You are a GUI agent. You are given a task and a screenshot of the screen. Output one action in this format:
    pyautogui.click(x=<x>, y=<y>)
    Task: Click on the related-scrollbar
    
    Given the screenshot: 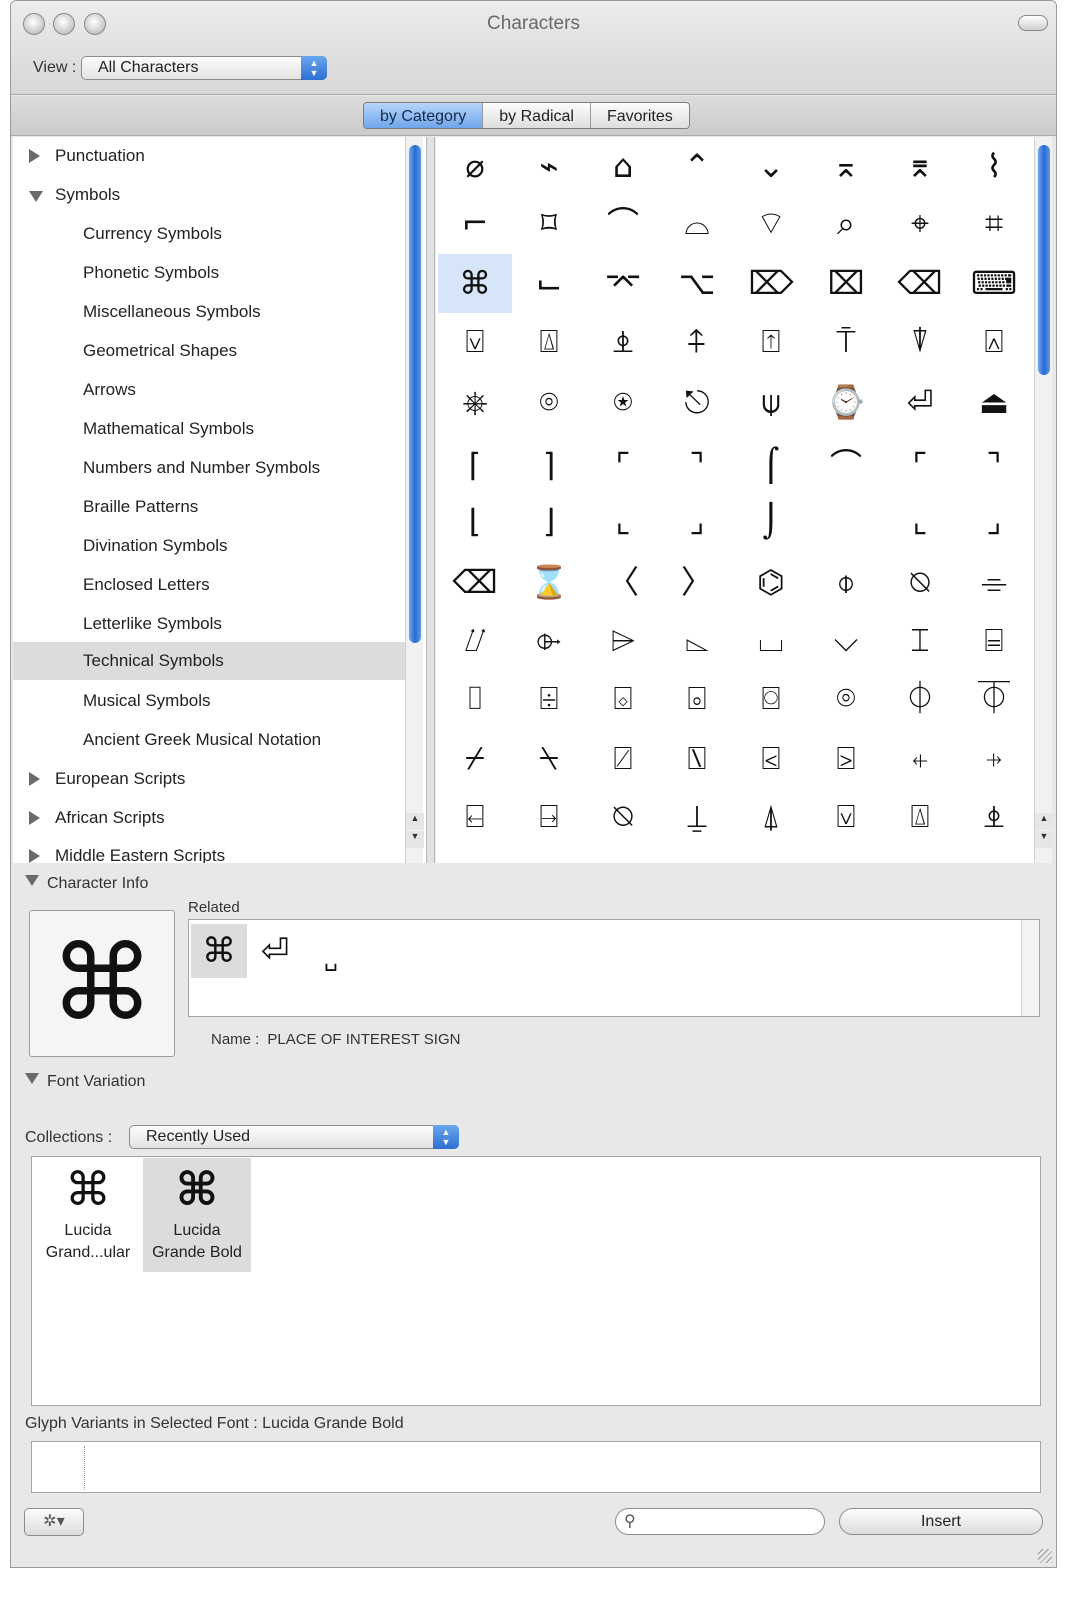 What is the action you would take?
    pyautogui.click(x=1030, y=968)
    